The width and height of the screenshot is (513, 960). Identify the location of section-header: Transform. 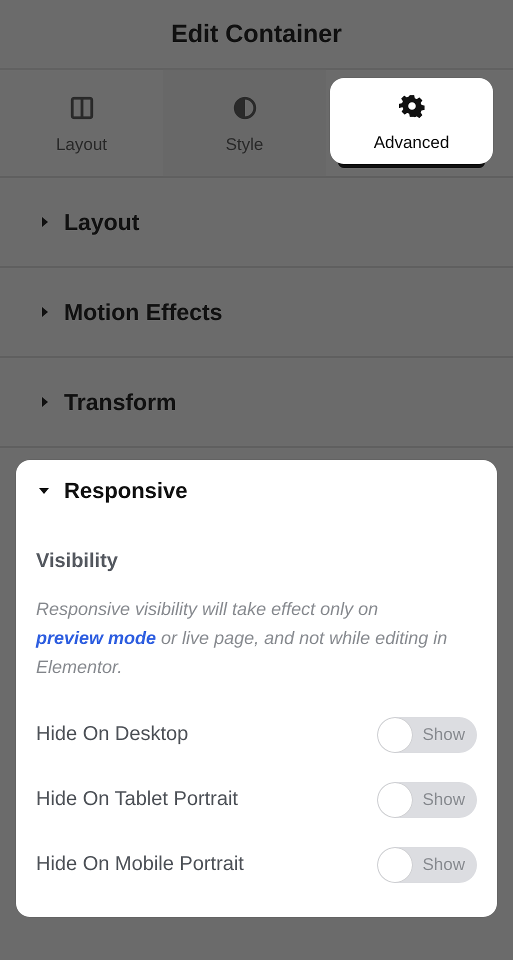
(256, 403).